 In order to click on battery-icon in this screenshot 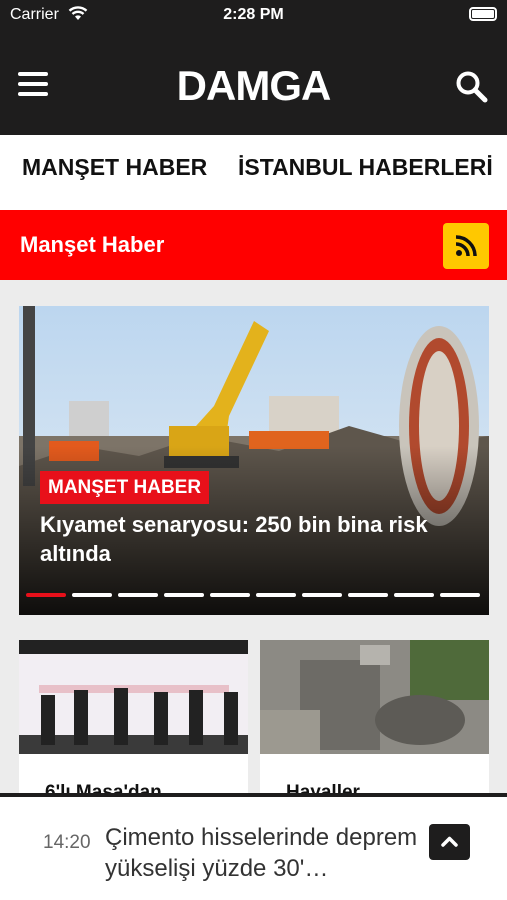, I will do `click(483, 14)`.